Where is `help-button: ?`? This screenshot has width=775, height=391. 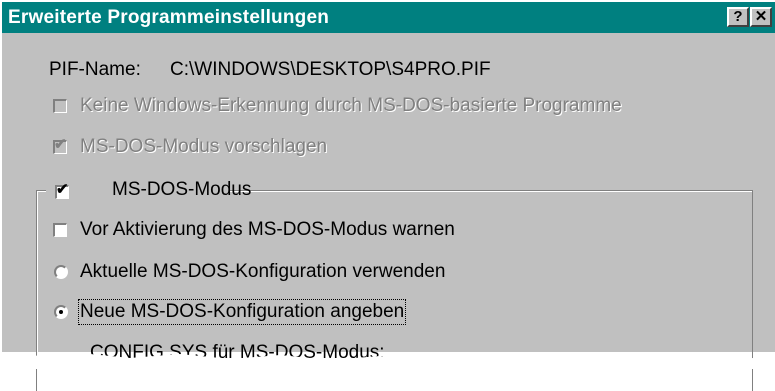
help-button: ? is located at coordinates (738, 17).